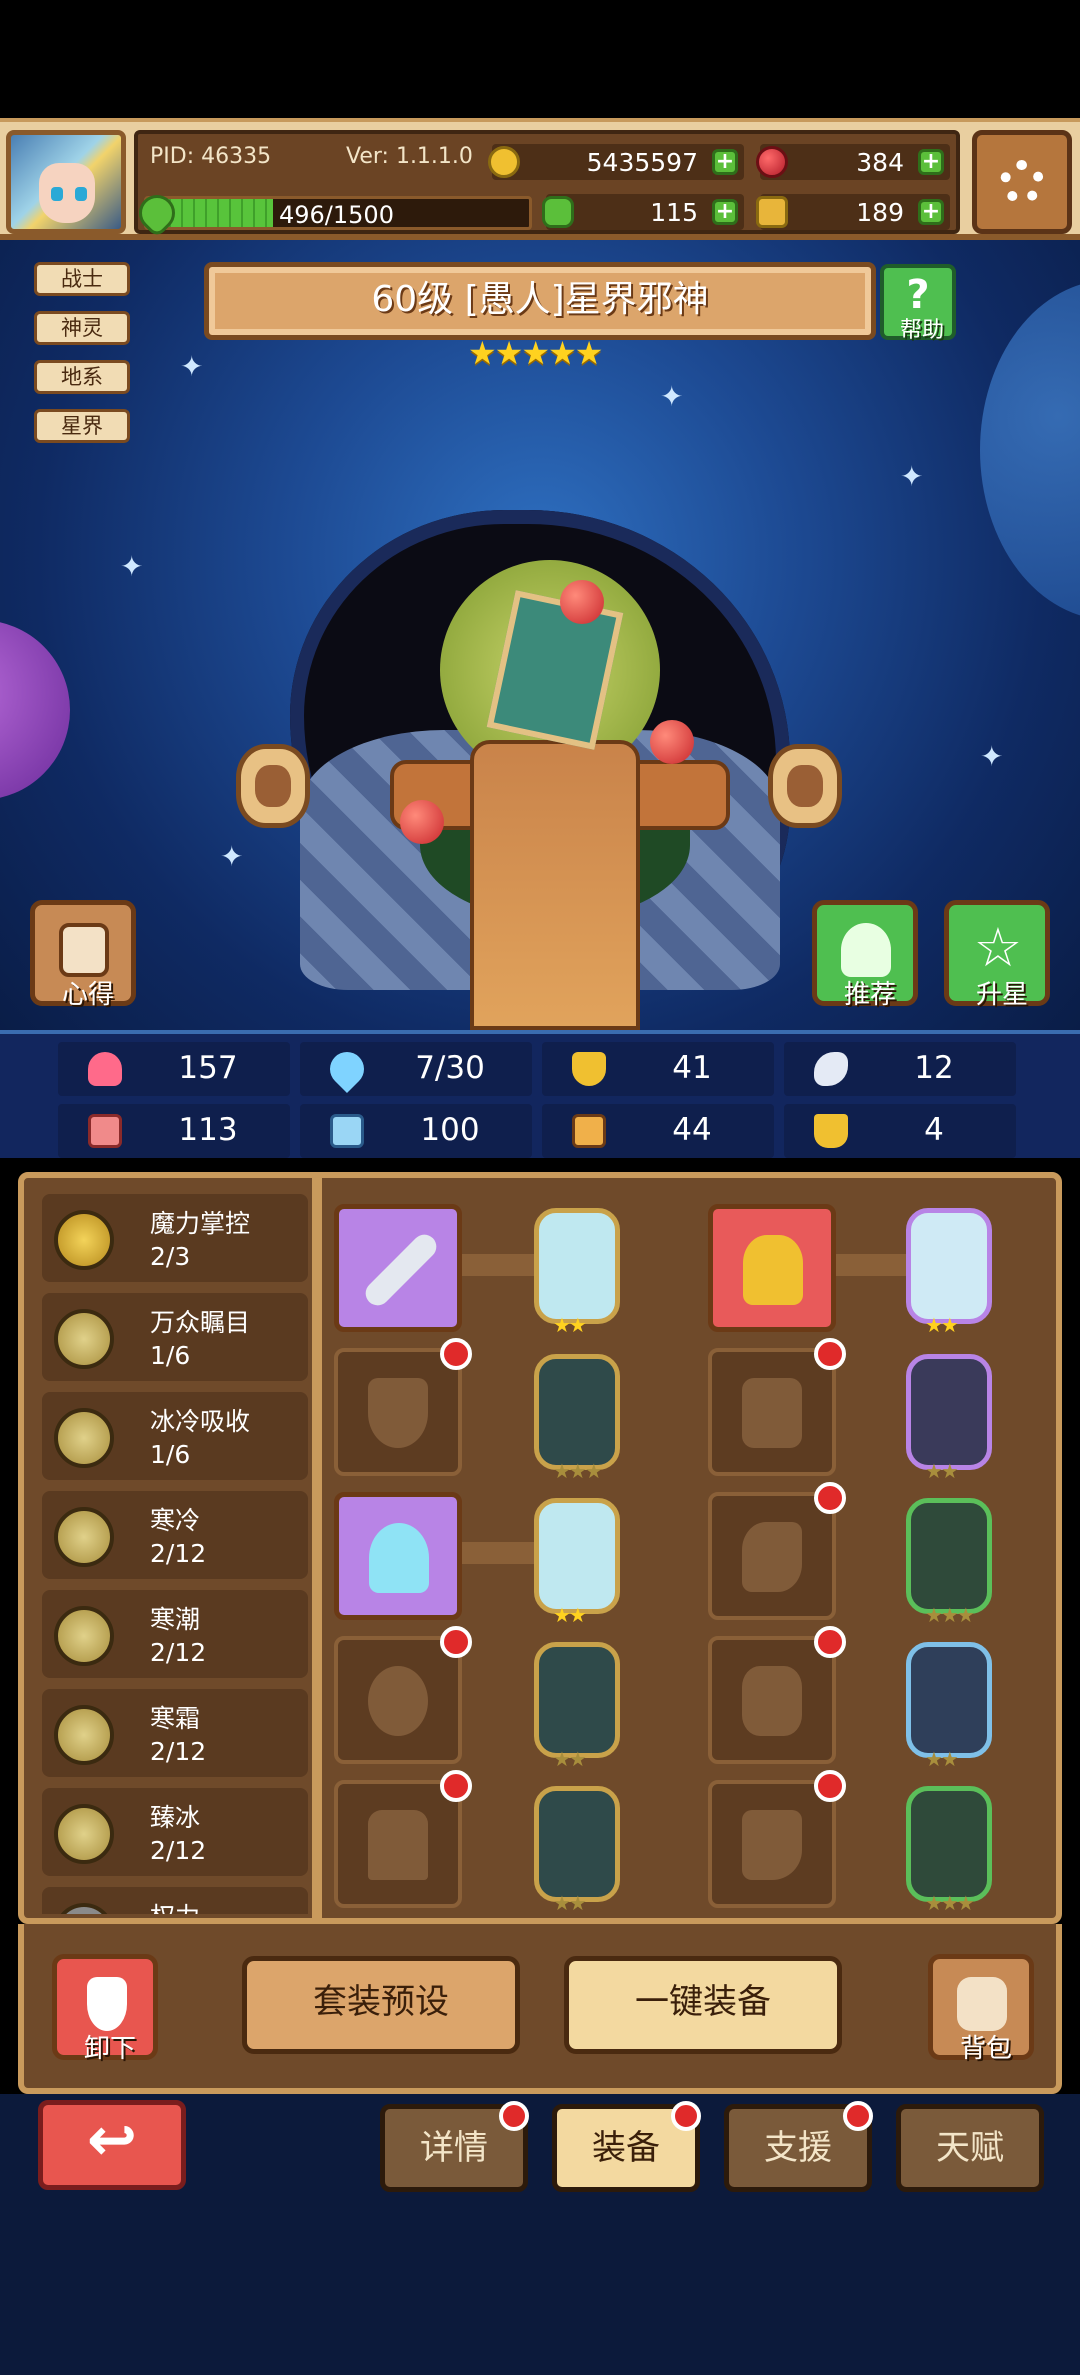  Describe the element at coordinates (200, 1421) in the screenshot. I see `skill-name: 冰冷吸收` at that location.